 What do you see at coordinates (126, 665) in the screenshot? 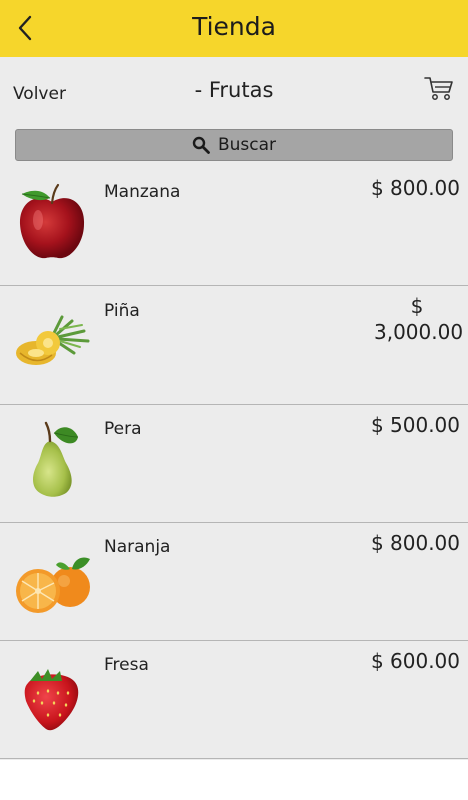
I see `product-name: Fresa` at bounding box center [126, 665].